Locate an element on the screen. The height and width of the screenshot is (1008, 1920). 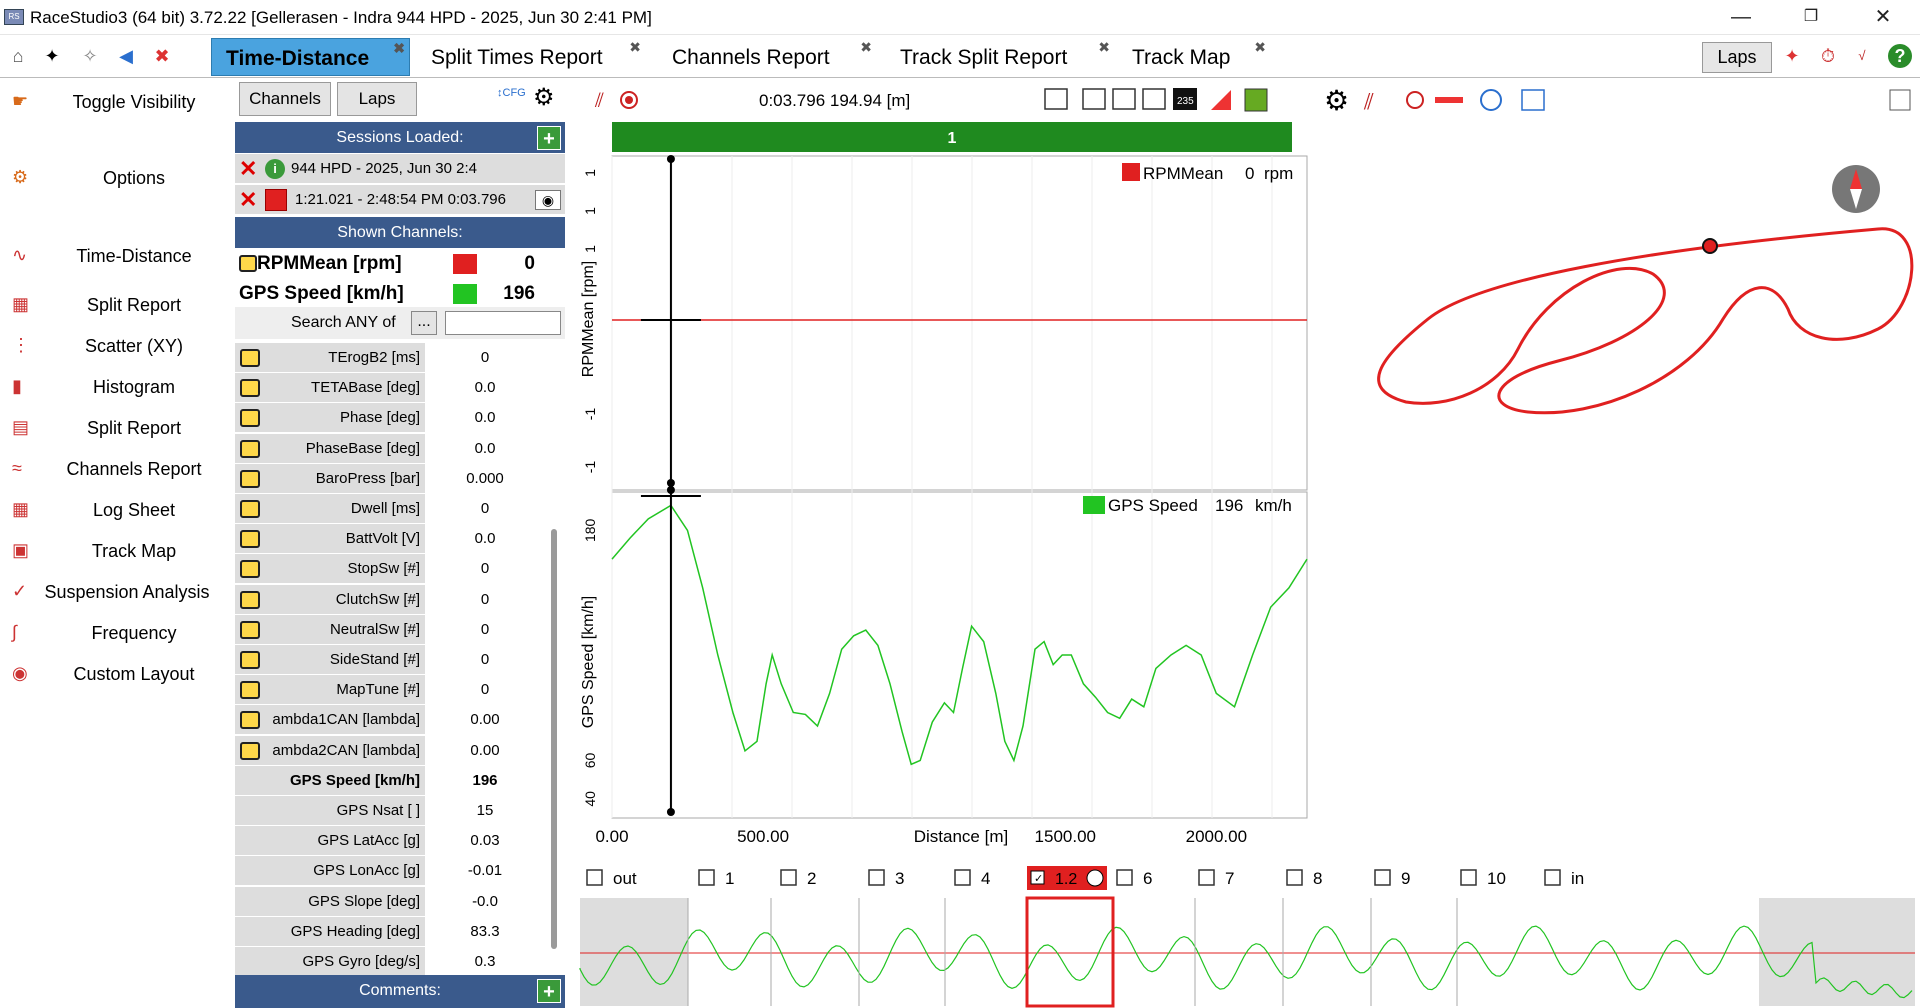
search-input is located at coordinates (503, 323).